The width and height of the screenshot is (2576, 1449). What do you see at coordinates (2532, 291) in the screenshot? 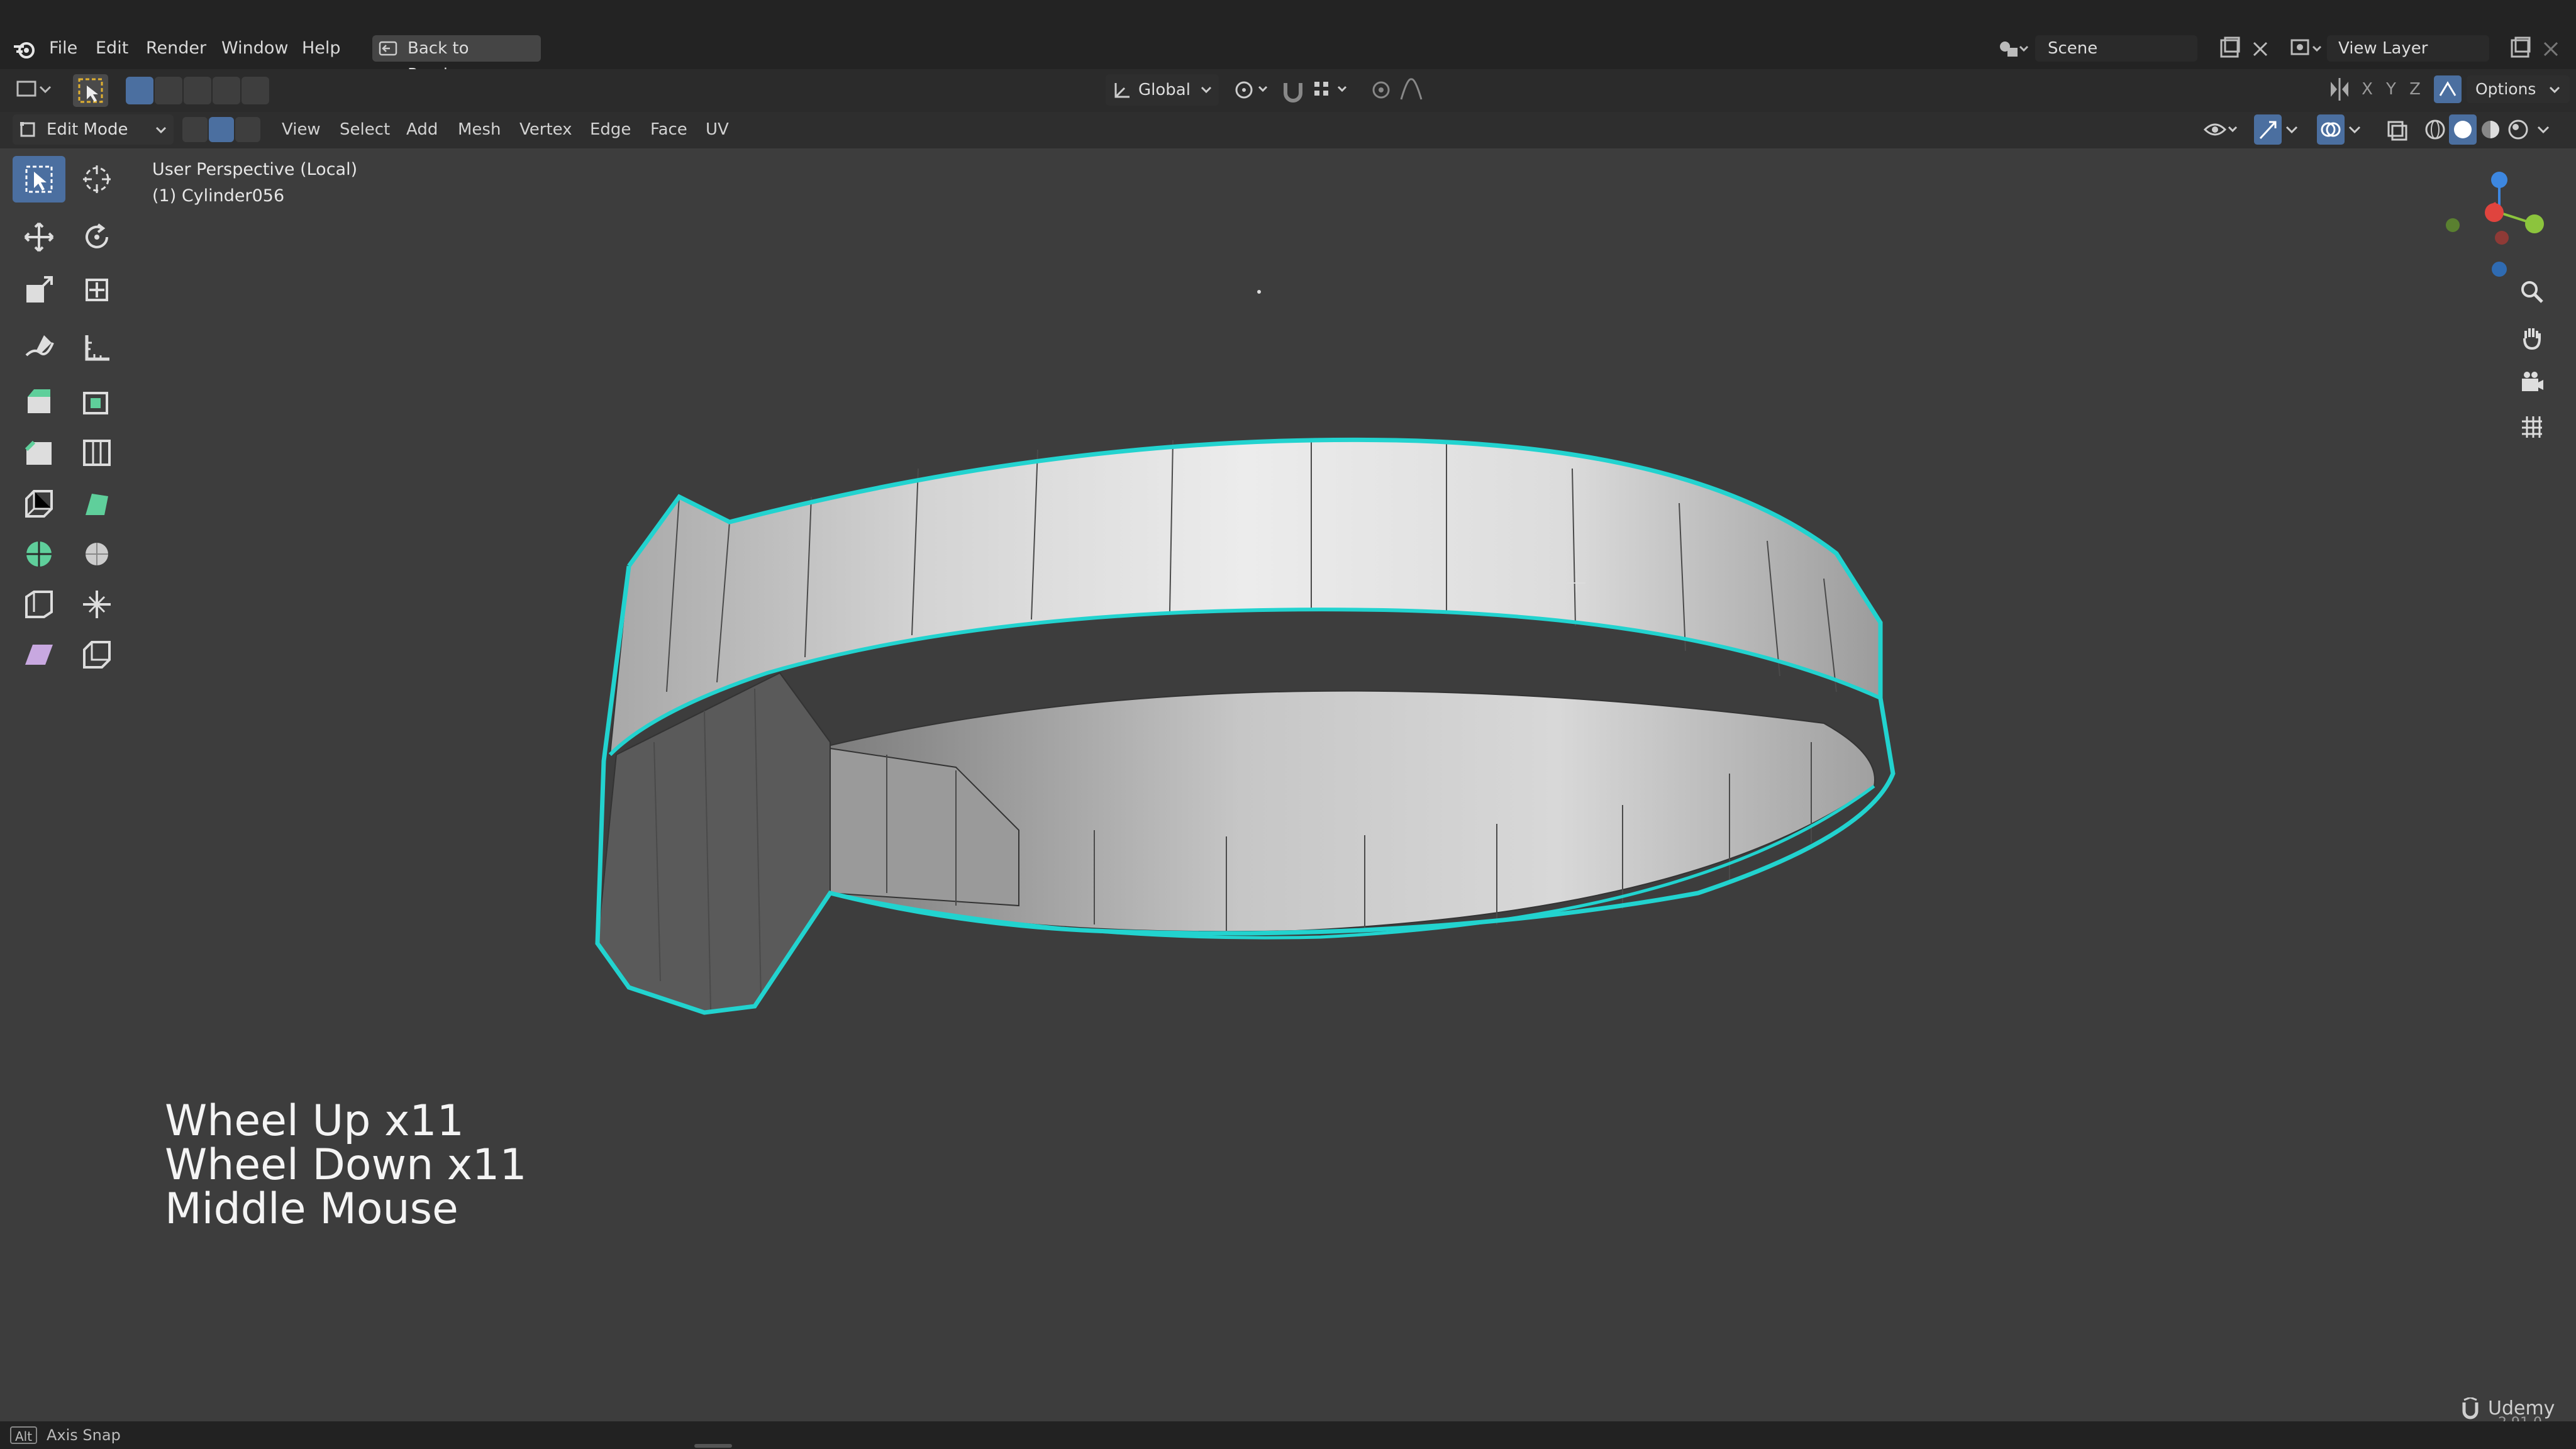
I see `zoom-icon` at bounding box center [2532, 291].